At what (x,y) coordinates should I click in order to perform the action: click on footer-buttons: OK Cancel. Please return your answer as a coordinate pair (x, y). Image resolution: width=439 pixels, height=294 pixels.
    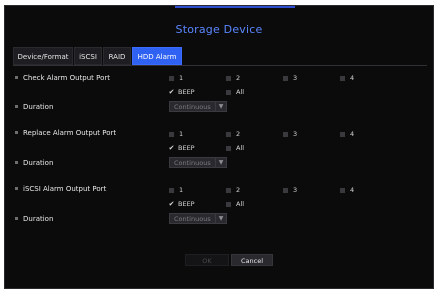
    Looking at the image, I should click on (219, 262).